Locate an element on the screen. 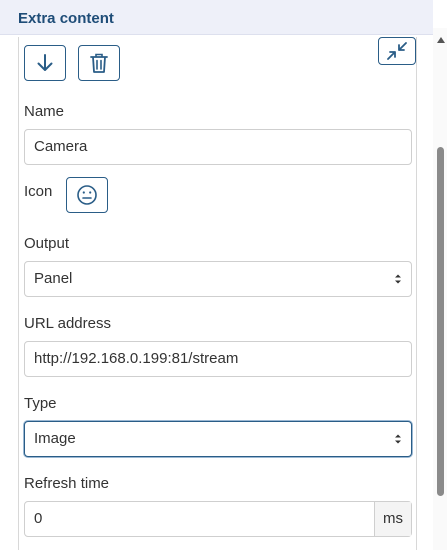  delete-button is located at coordinates (99, 63).